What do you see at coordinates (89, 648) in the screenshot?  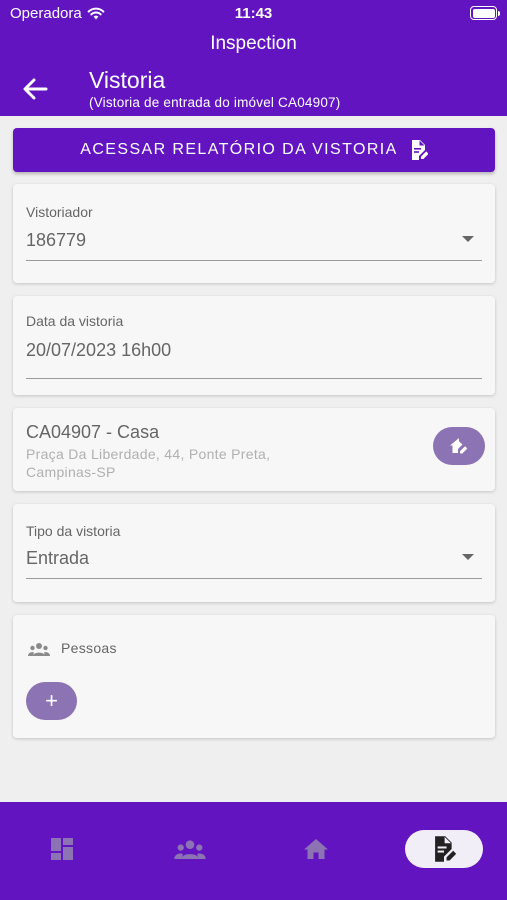 I see `people-label: Pessoas` at bounding box center [89, 648].